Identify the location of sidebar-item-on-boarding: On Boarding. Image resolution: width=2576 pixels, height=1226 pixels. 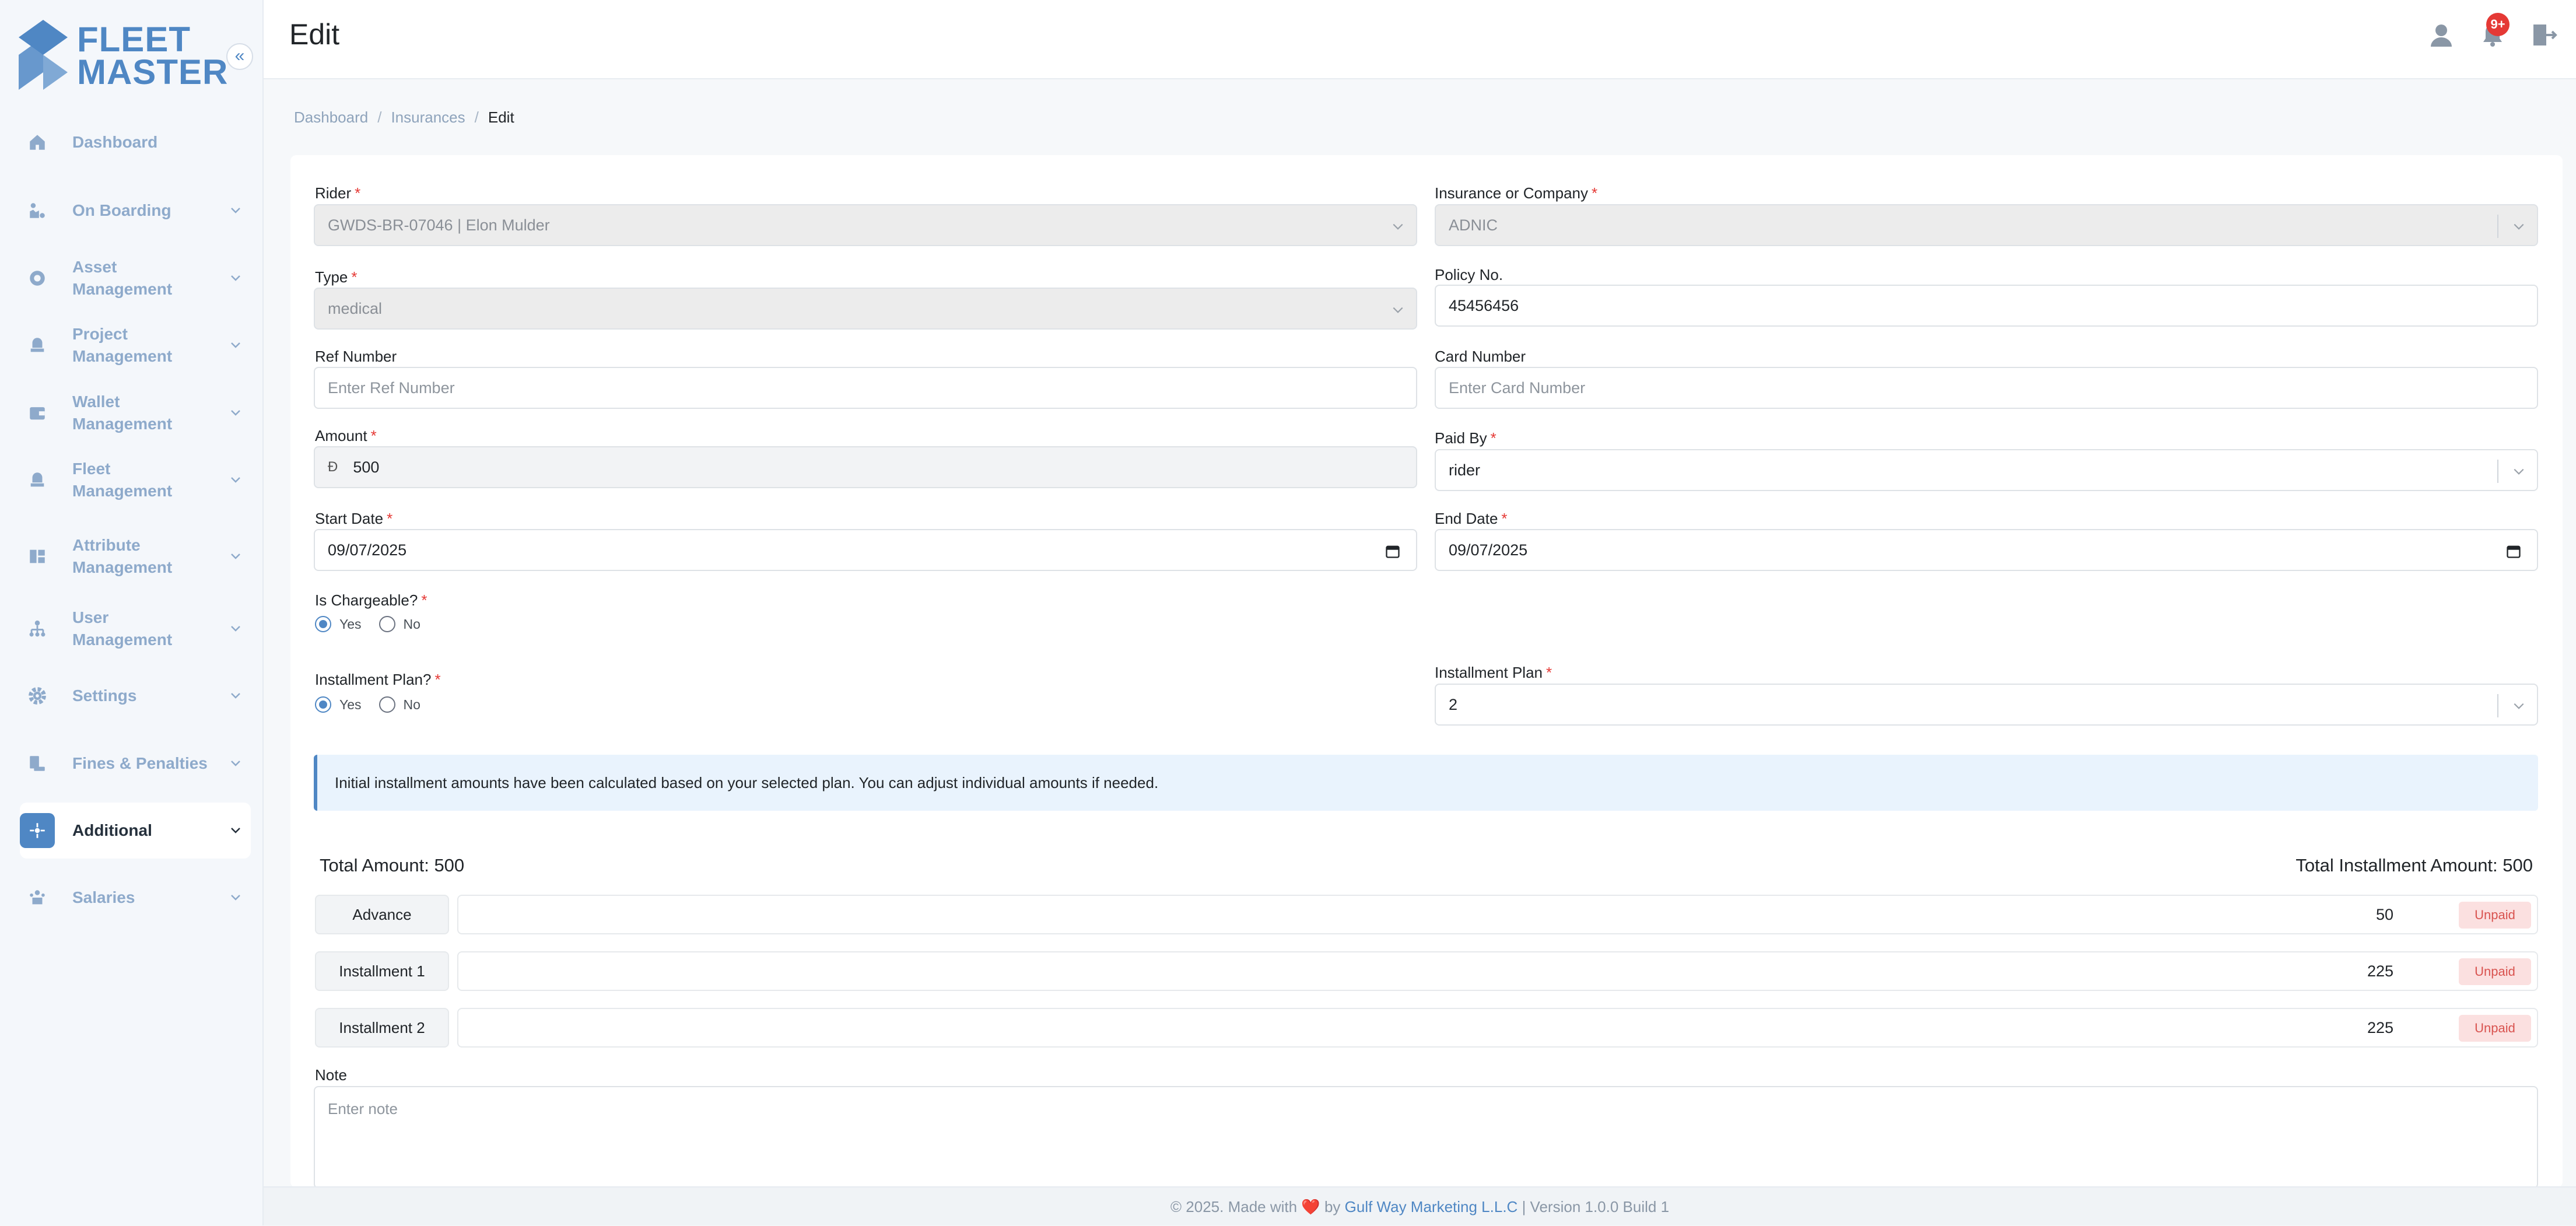
(135, 211).